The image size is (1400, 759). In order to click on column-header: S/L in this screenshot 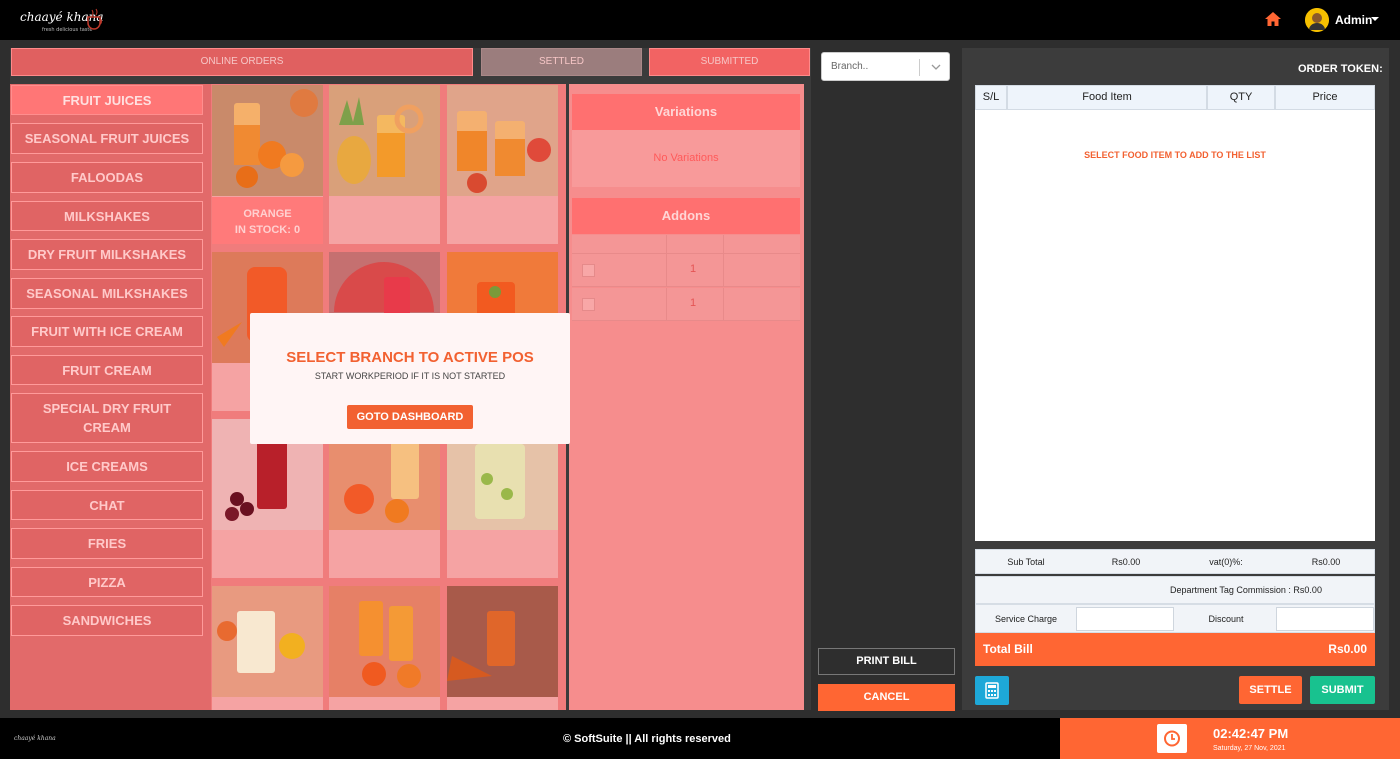, I will do `click(991, 97)`.